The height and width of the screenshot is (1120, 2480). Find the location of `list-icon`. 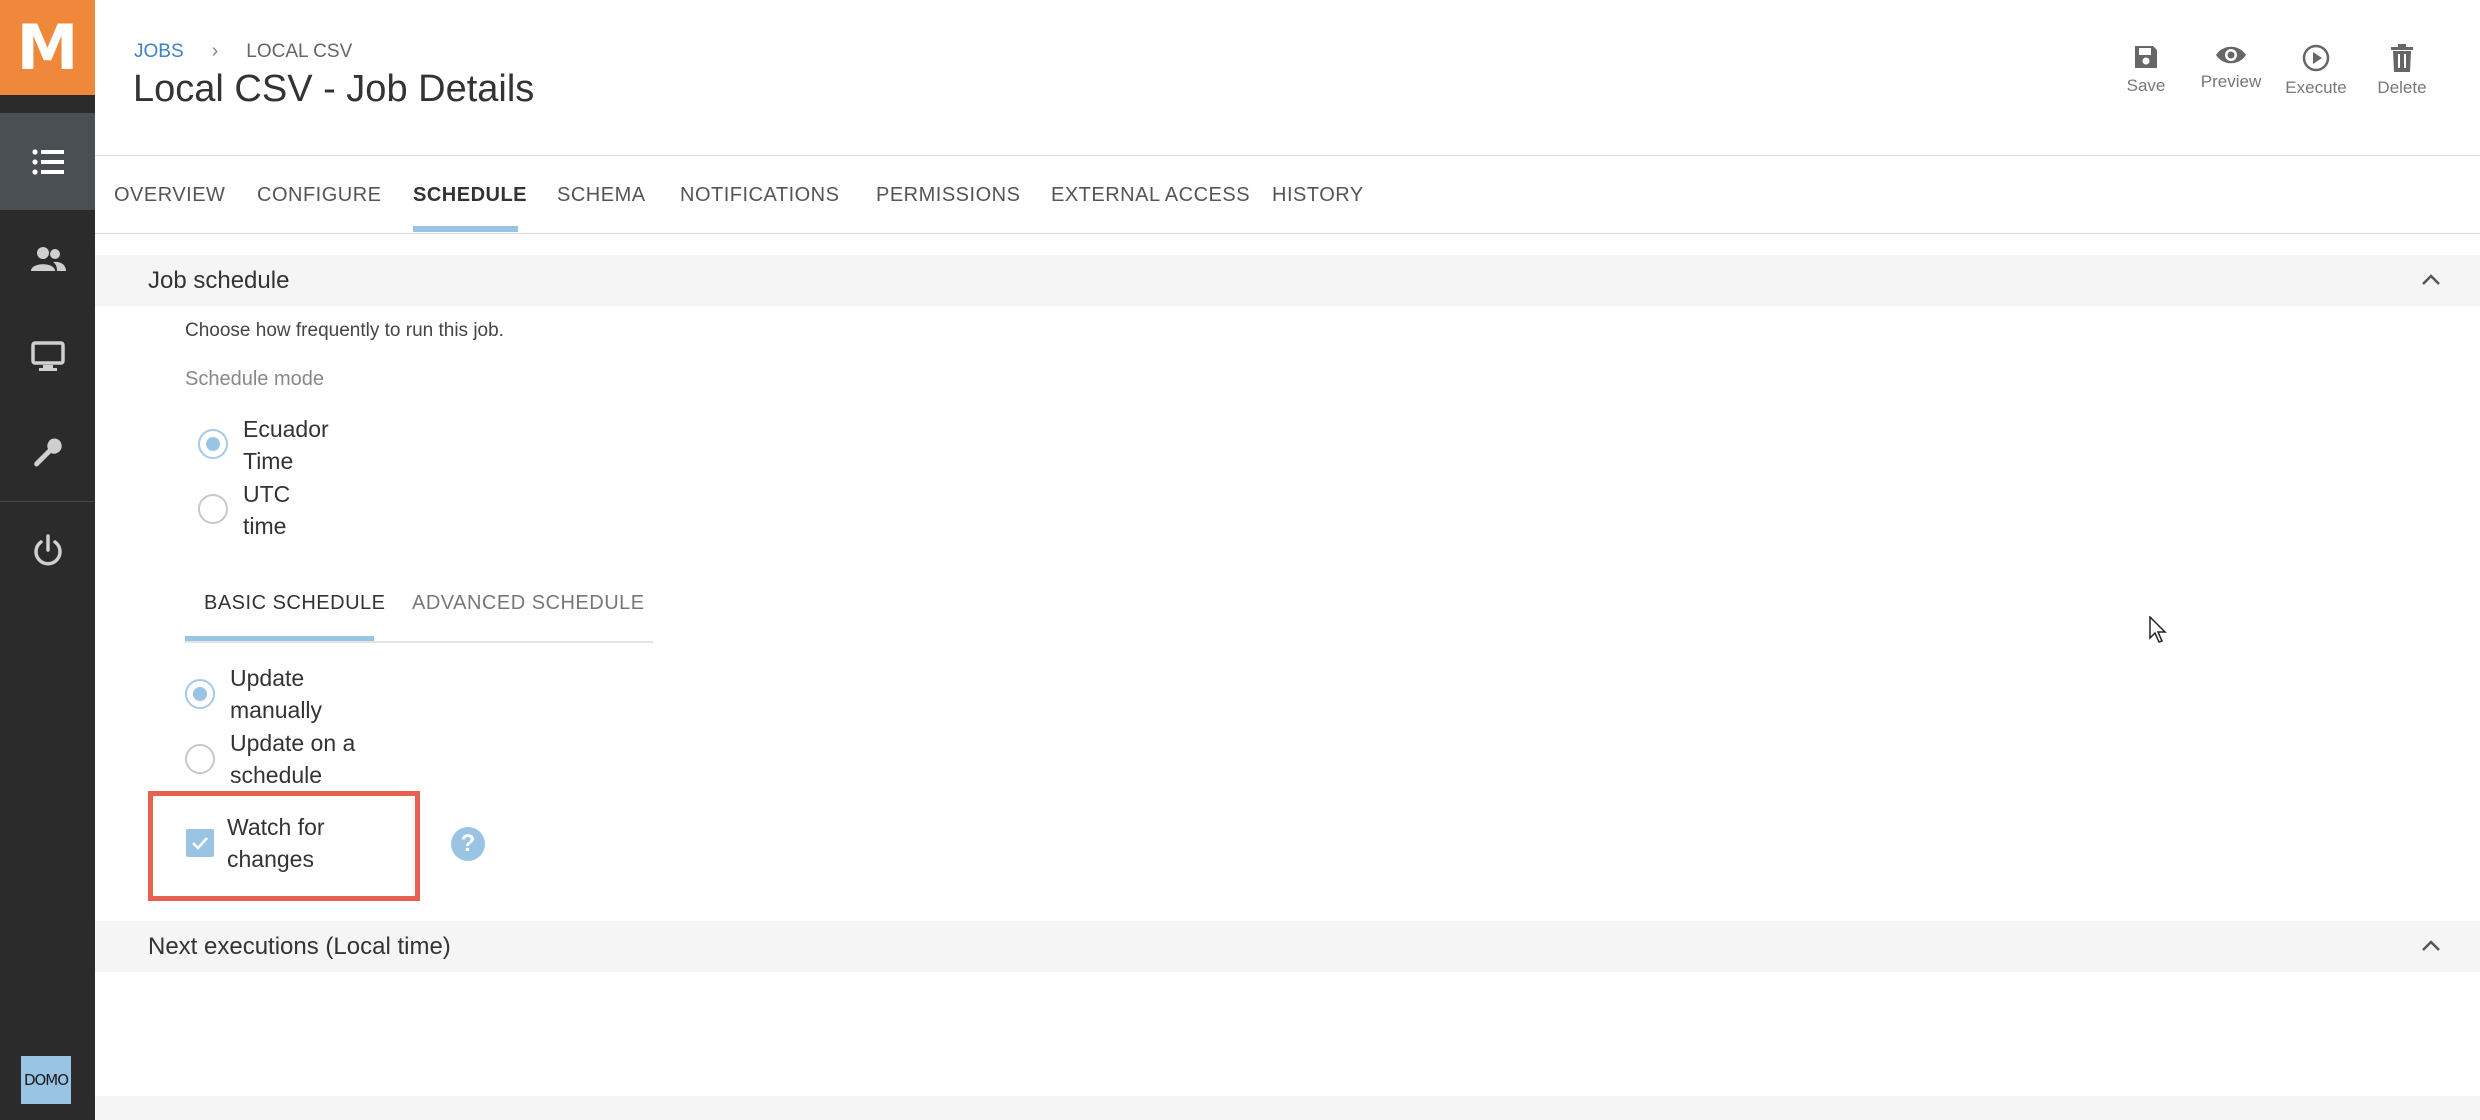

list-icon is located at coordinates (47, 161).